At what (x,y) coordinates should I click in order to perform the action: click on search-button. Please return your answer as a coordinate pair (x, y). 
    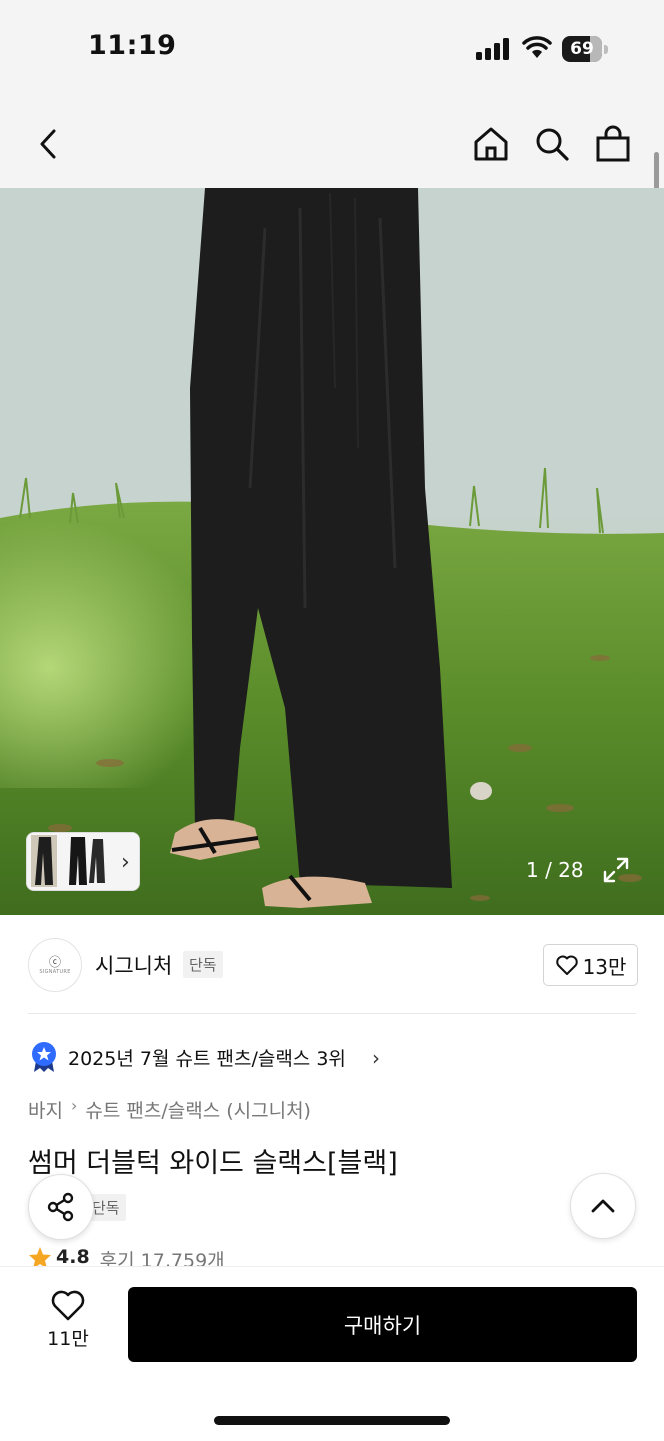
    Looking at the image, I should click on (552, 144).